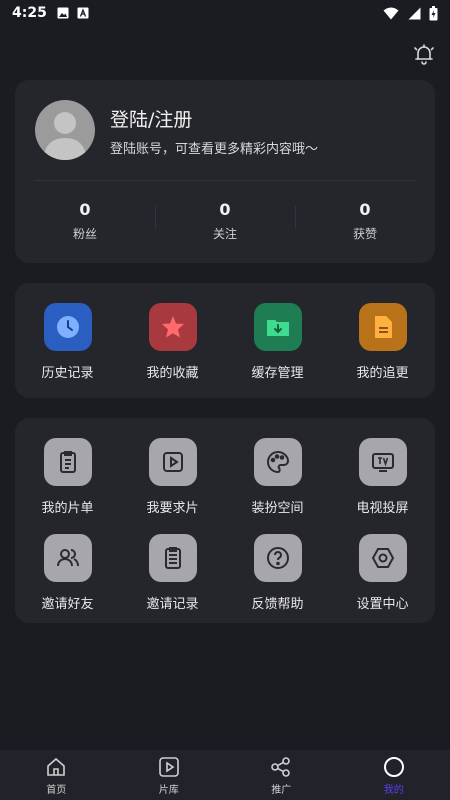 This screenshot has height=800, width=450. Describe the element at coordinates (65, 130) in the screenshot. I see `avatar` at that location.